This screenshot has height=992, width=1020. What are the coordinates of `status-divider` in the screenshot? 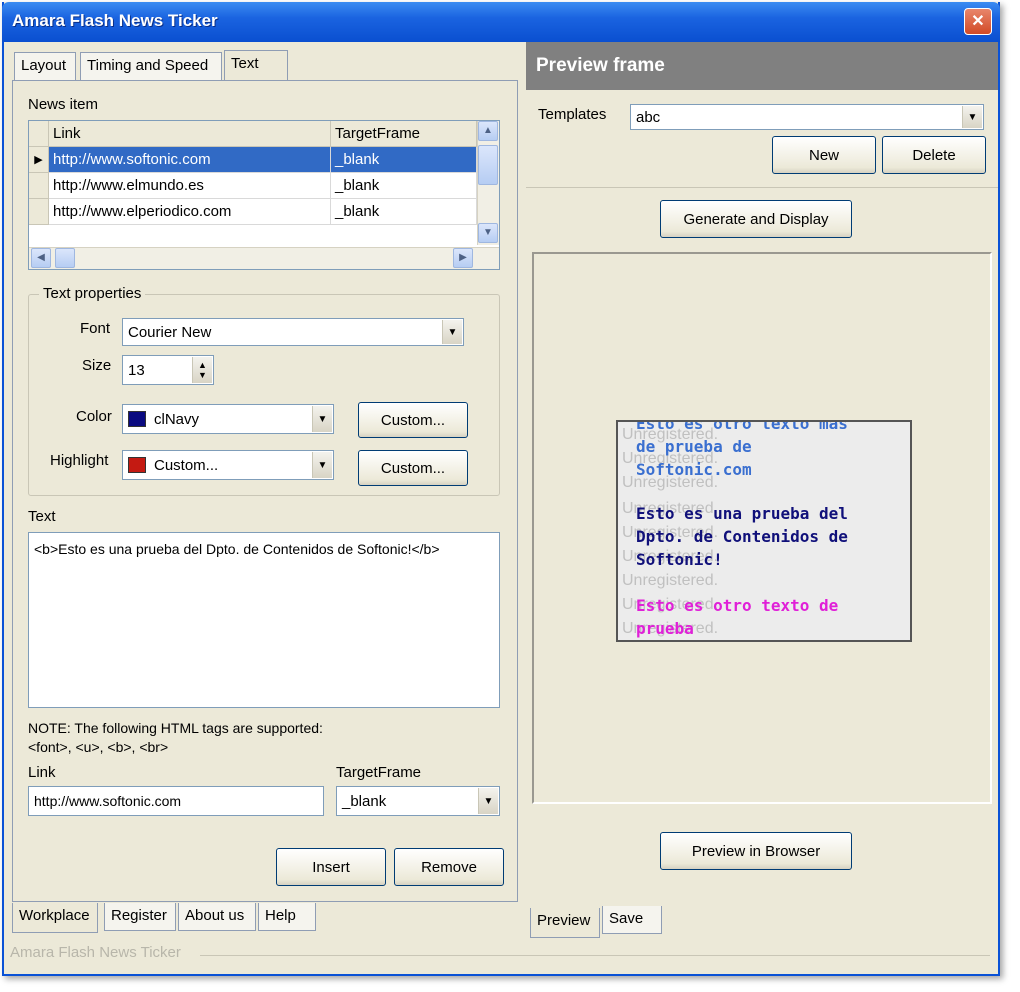 It's located at (595, 955).